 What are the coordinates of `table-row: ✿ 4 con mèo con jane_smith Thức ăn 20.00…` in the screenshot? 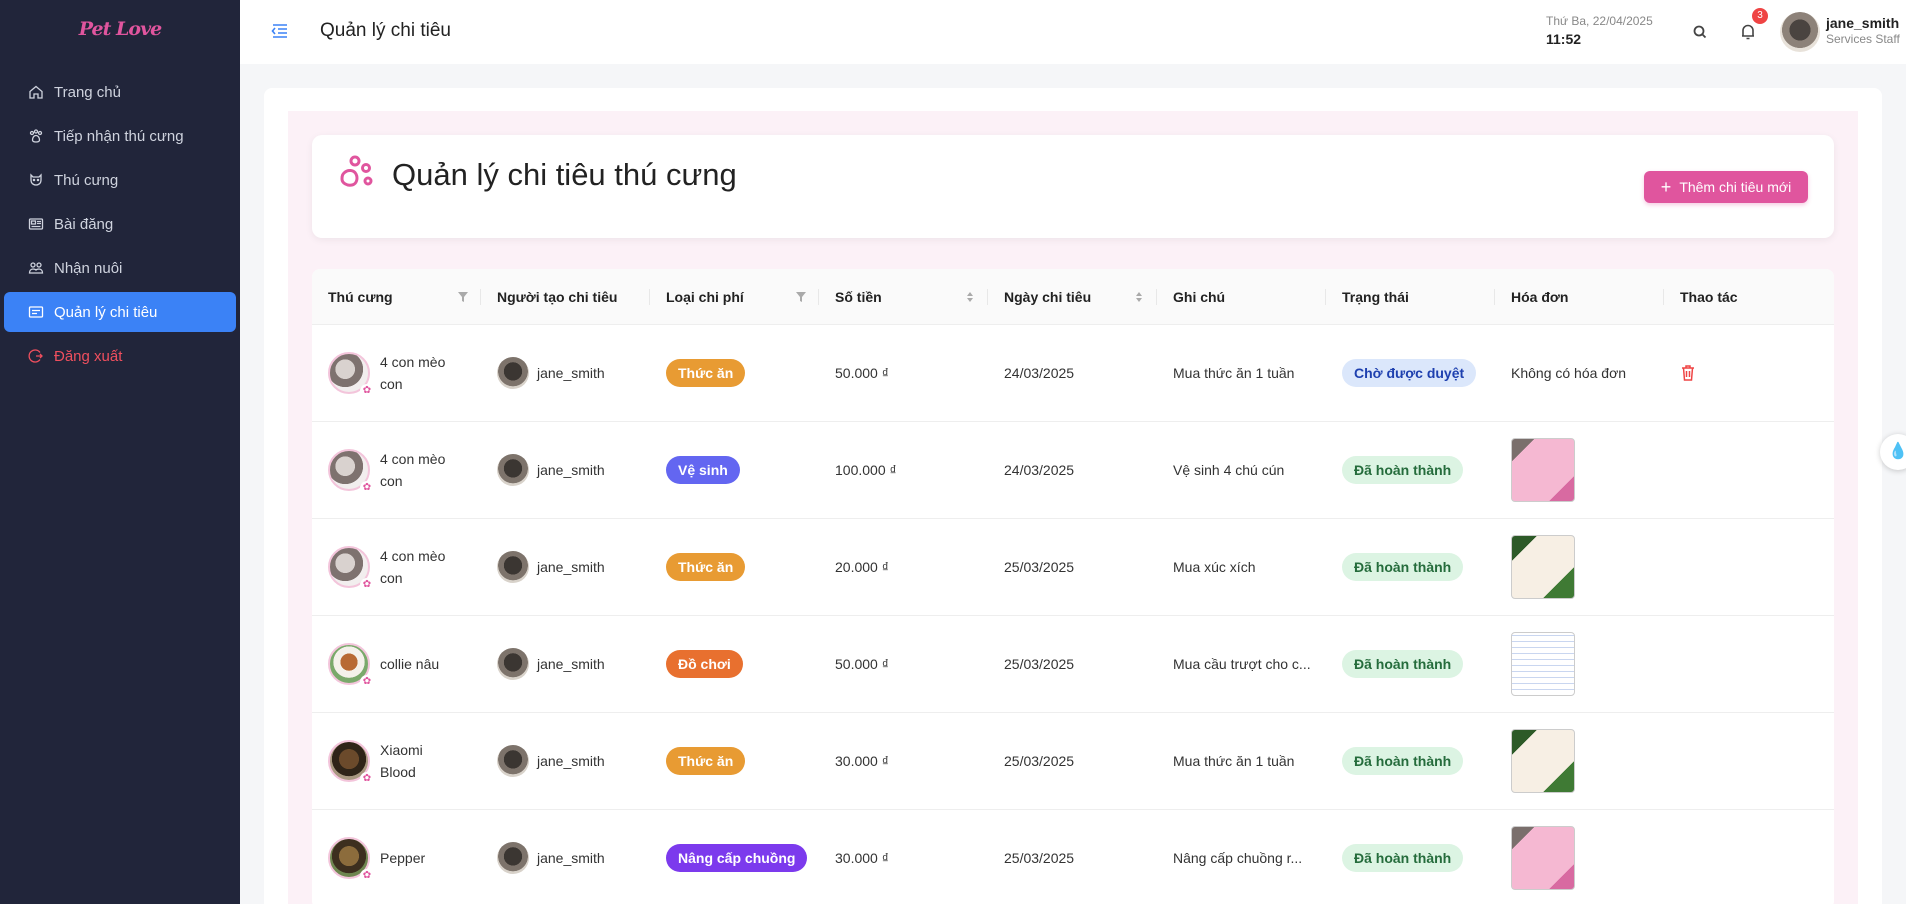 It's located at (1073, 567).